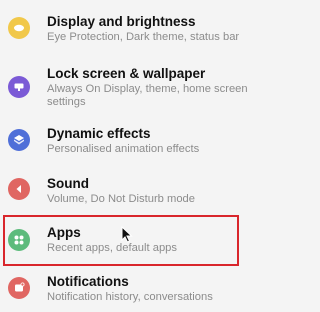 The image size is (320, 312). Describe the element at coordinates (19, 288) in the screenshot. I see `notification-icon` at that location.